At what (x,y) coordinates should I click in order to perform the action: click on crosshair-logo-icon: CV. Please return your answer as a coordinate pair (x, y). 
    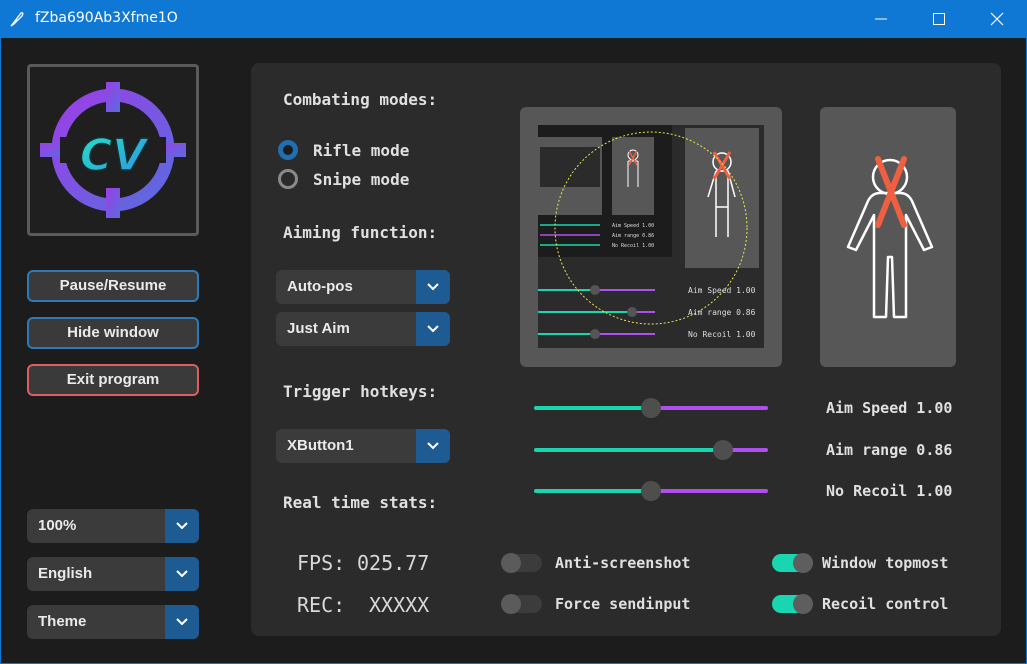
    Looking at the image, I should click on (113, 150).